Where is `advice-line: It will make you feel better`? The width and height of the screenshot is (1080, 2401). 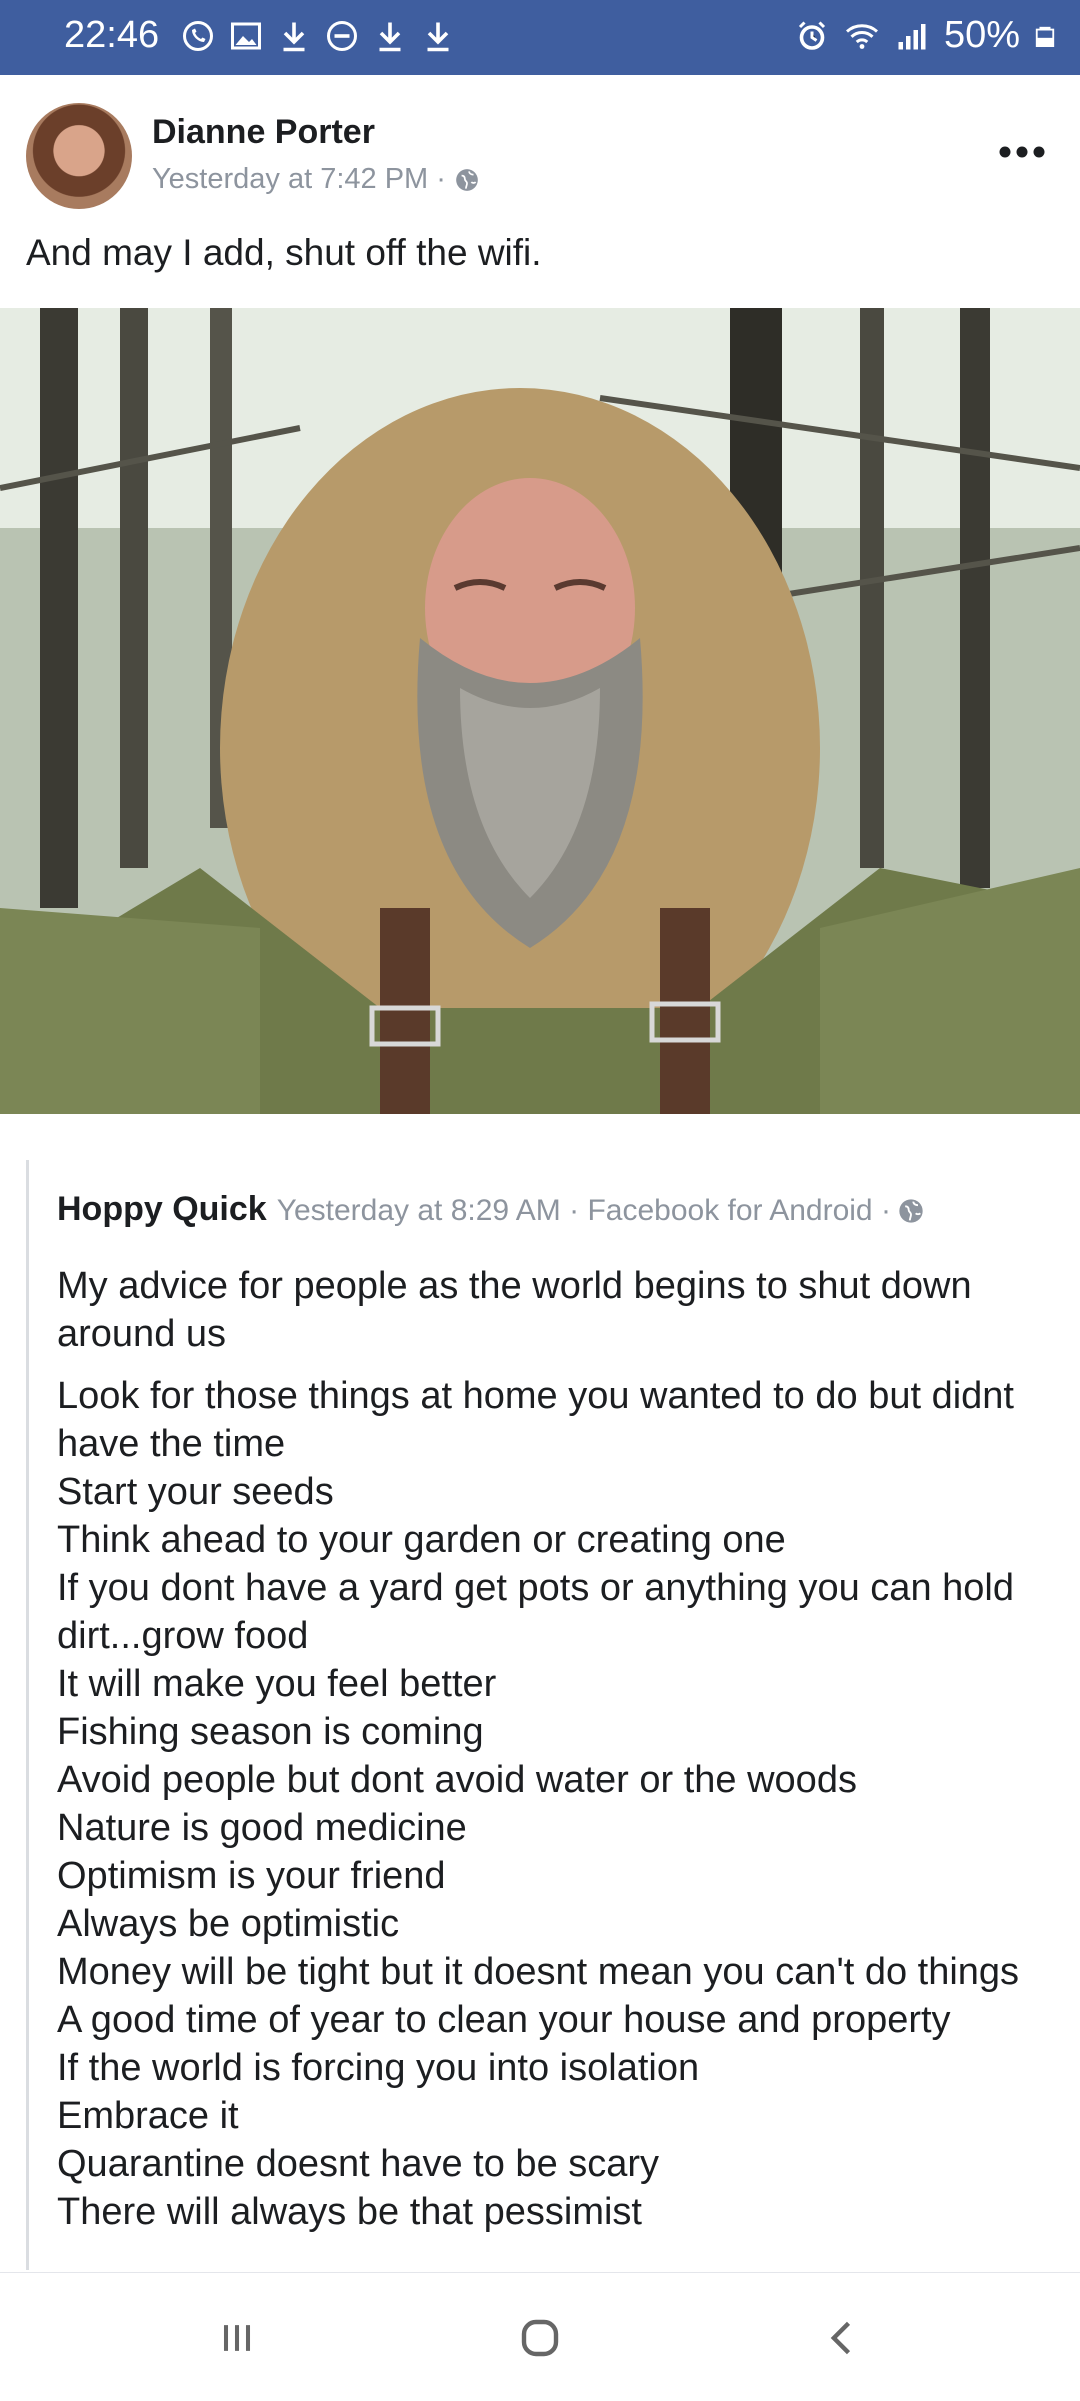 advice-line: It will make you feel better is located at coordinates (277, 1684).